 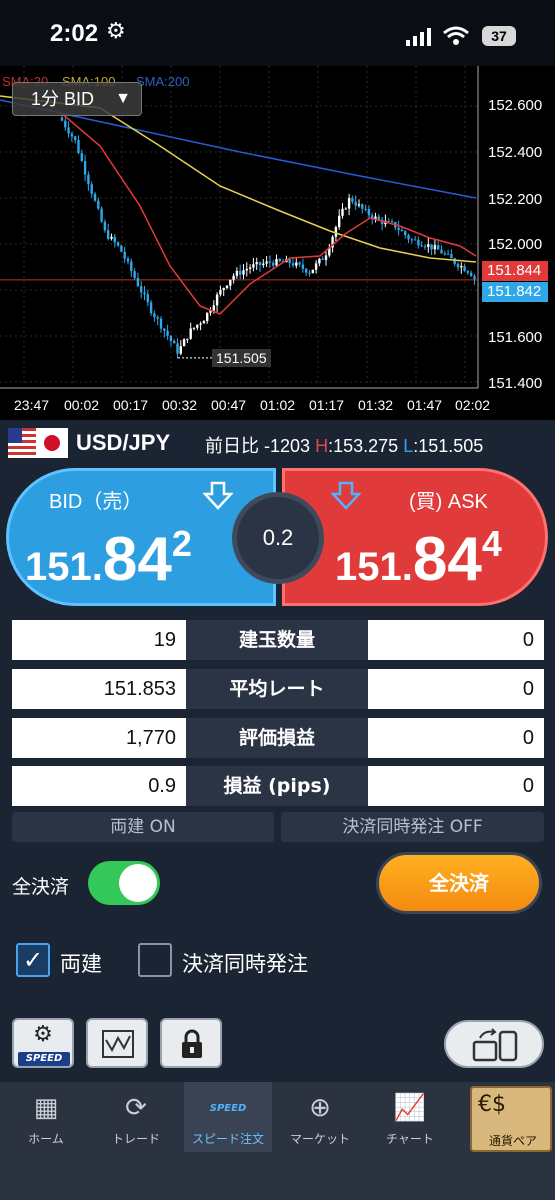 I want to click on x-tick: 01:17, so click(x=327, y=405).